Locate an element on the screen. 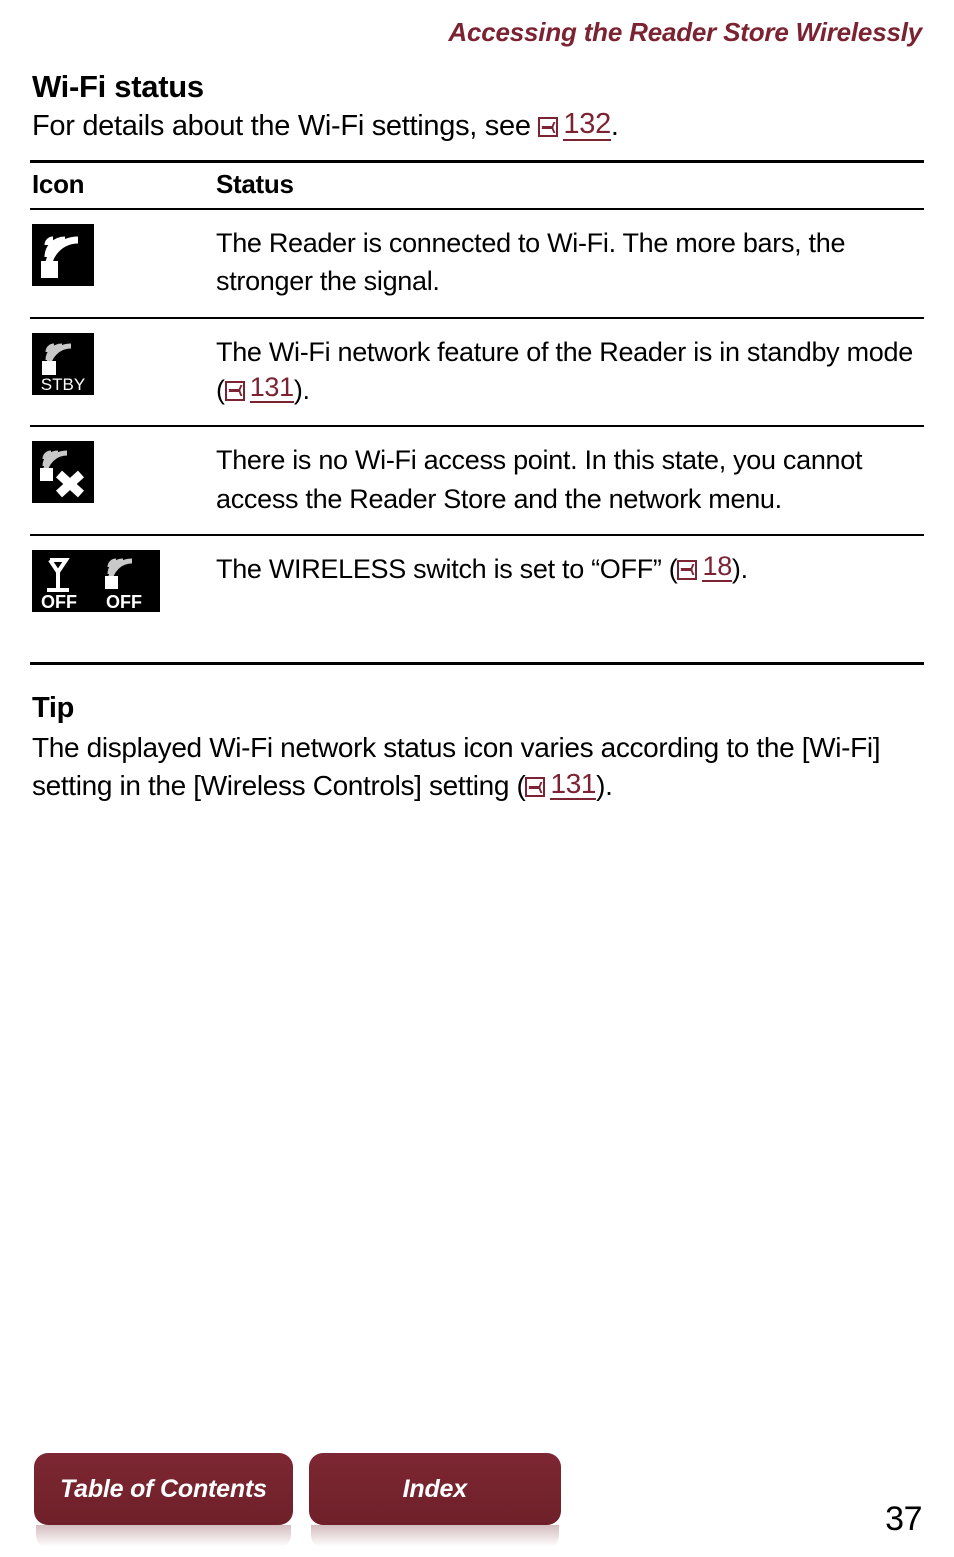 The width and height of the screenshot is (954, 1557). cell-icon: STBY is located at coordinates (122, 372).